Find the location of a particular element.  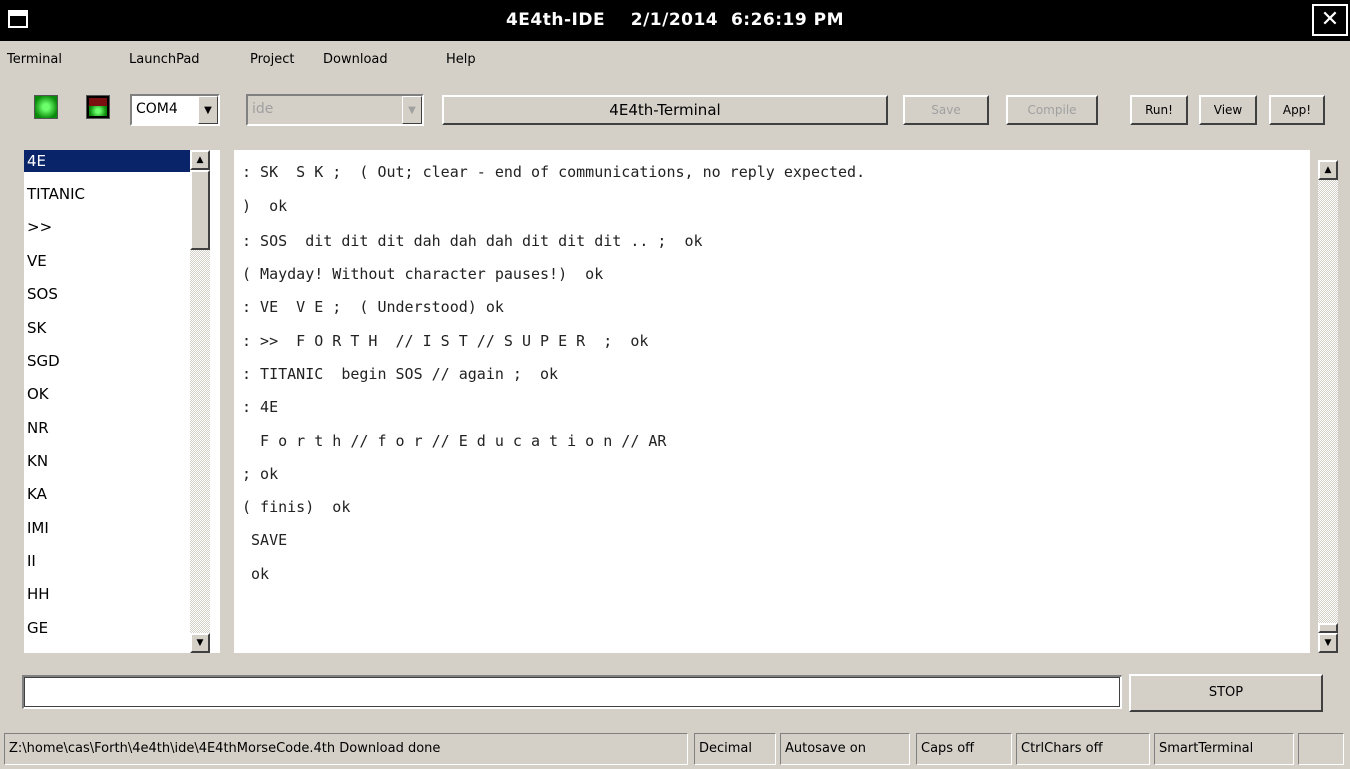

list-item: SOS is located at coordinates (107, 294).